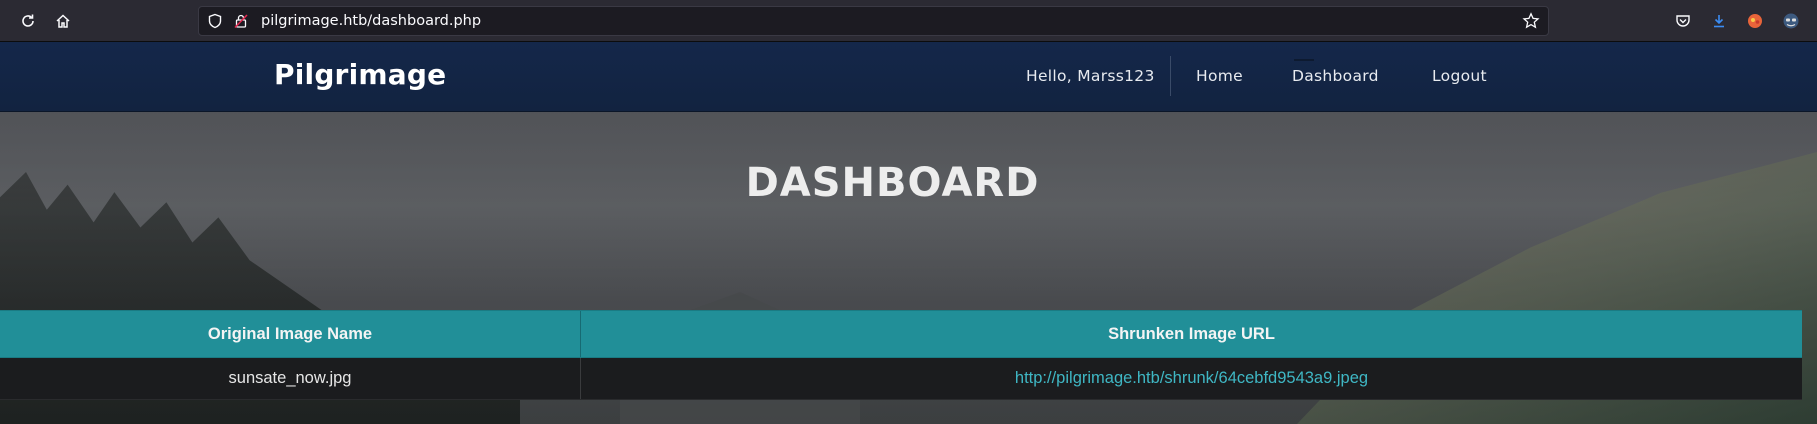  Describe the element at coordinates (1459, 76) in the screenshot. I see `nav-link-logout: Logout` at that location.